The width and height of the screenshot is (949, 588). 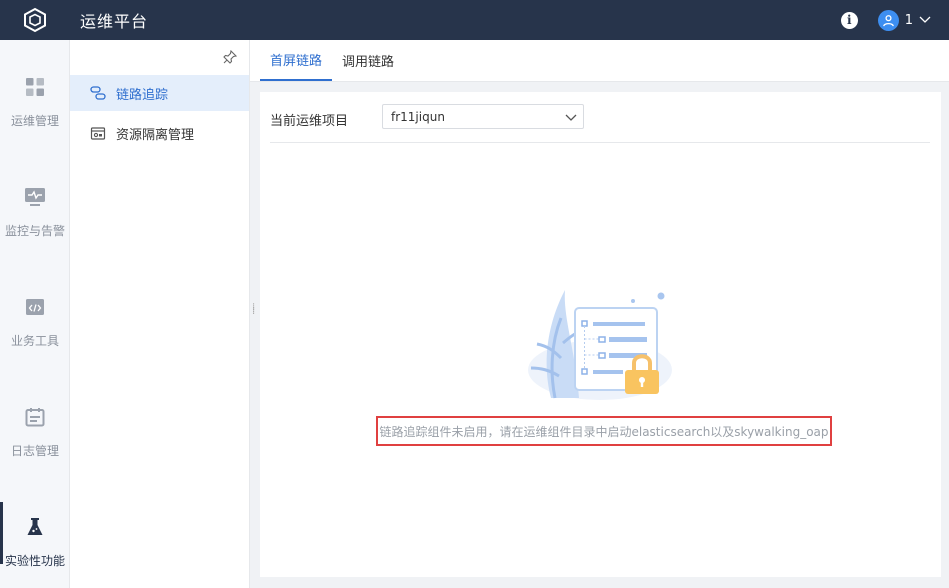 I want to click on info-icon: i, so click(x=849, y=20).